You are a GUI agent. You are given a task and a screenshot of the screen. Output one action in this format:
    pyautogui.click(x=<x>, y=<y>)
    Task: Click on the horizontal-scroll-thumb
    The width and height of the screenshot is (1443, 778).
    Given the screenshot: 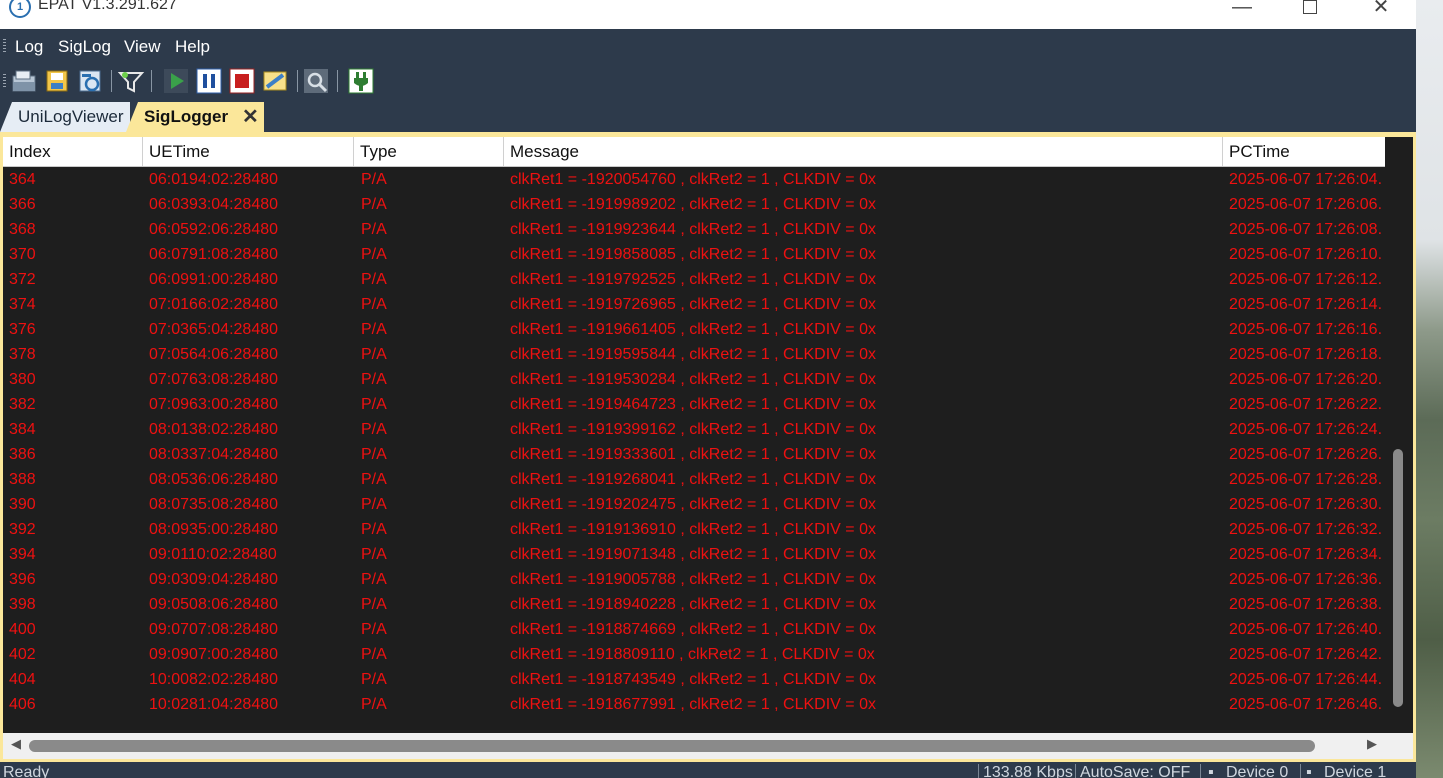 What is the action you would take?
    pyautogui.click(x=672, y=746)
    